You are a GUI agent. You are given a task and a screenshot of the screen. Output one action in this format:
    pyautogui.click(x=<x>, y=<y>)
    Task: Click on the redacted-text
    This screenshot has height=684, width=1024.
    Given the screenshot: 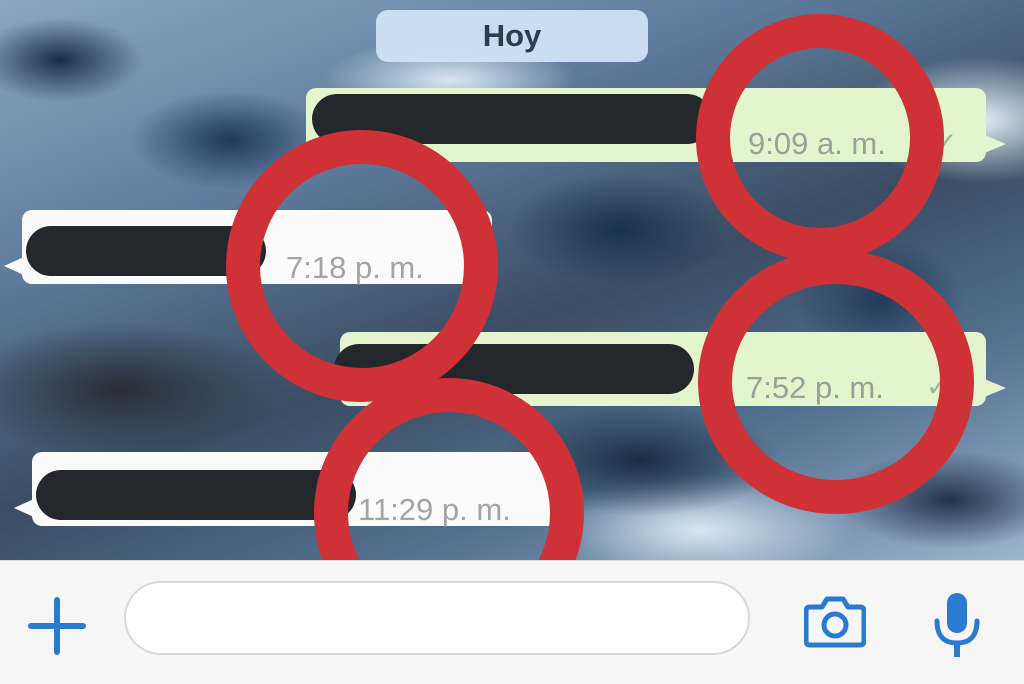 What is the action you would take?
    pyautogui.click(x=196, y=495)
    